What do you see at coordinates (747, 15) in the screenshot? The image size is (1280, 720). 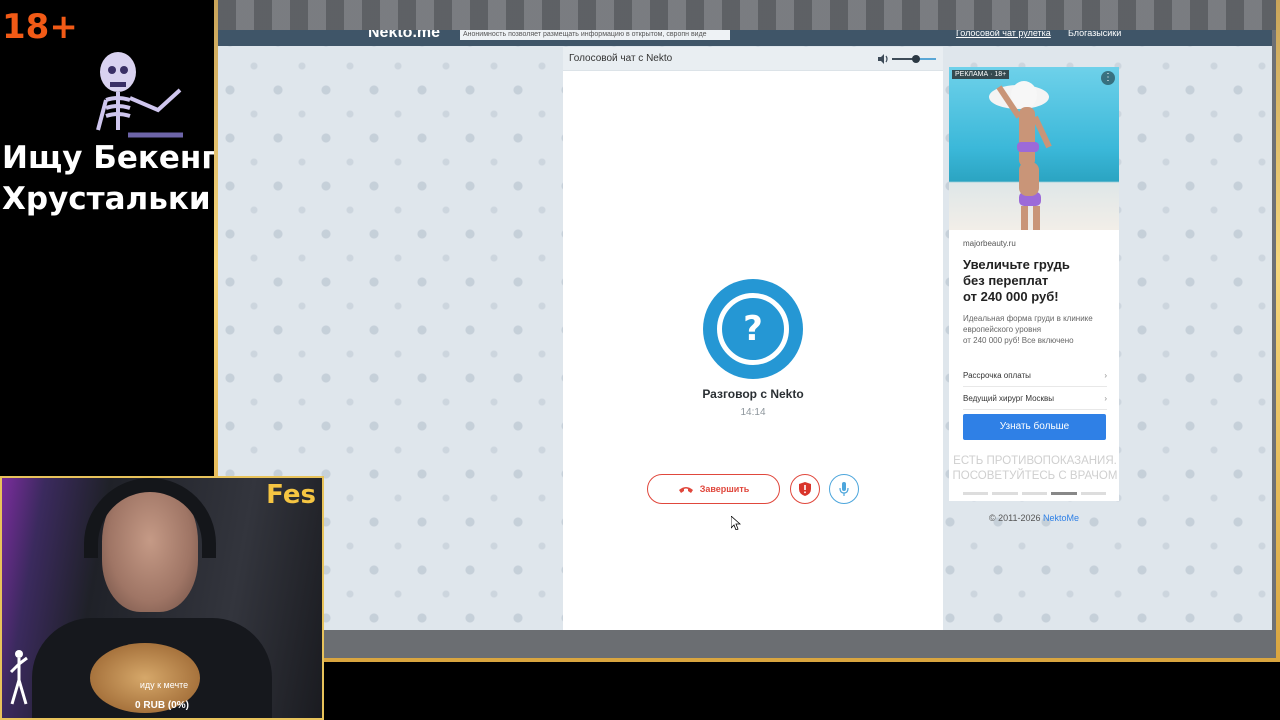 I see `blurred-top-strip` at bounding box center [747, 15].